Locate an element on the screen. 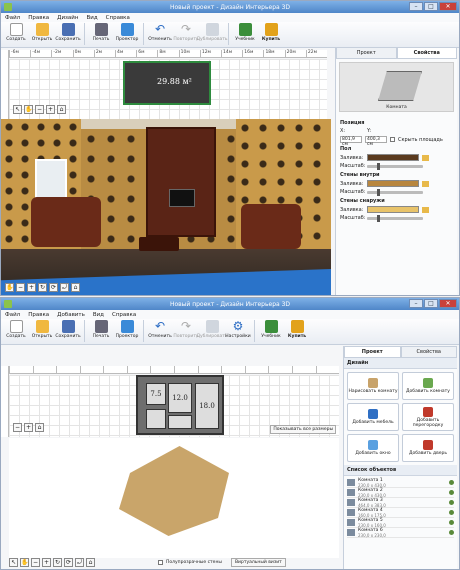 The width and height of the screenshot is (460, 570). add-room-button: Добавить комнату is located at coordinates (428, 386).